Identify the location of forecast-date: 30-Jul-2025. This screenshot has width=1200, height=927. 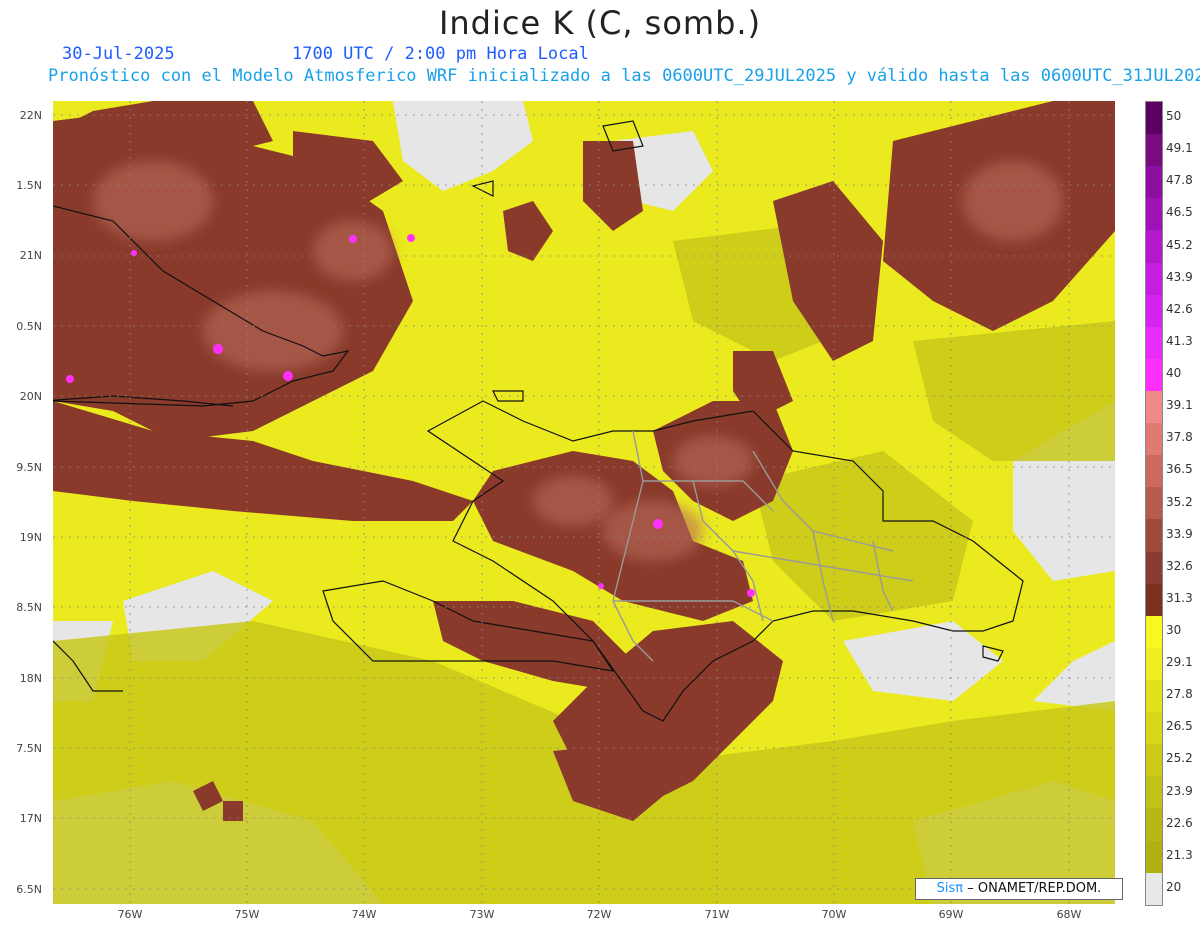
(118, 54).